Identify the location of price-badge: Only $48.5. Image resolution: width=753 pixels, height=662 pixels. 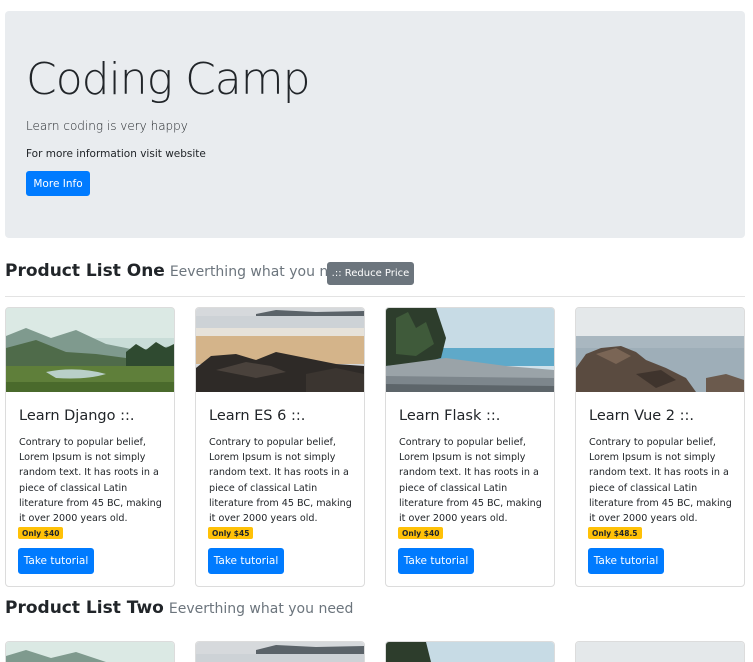
(615, 533).